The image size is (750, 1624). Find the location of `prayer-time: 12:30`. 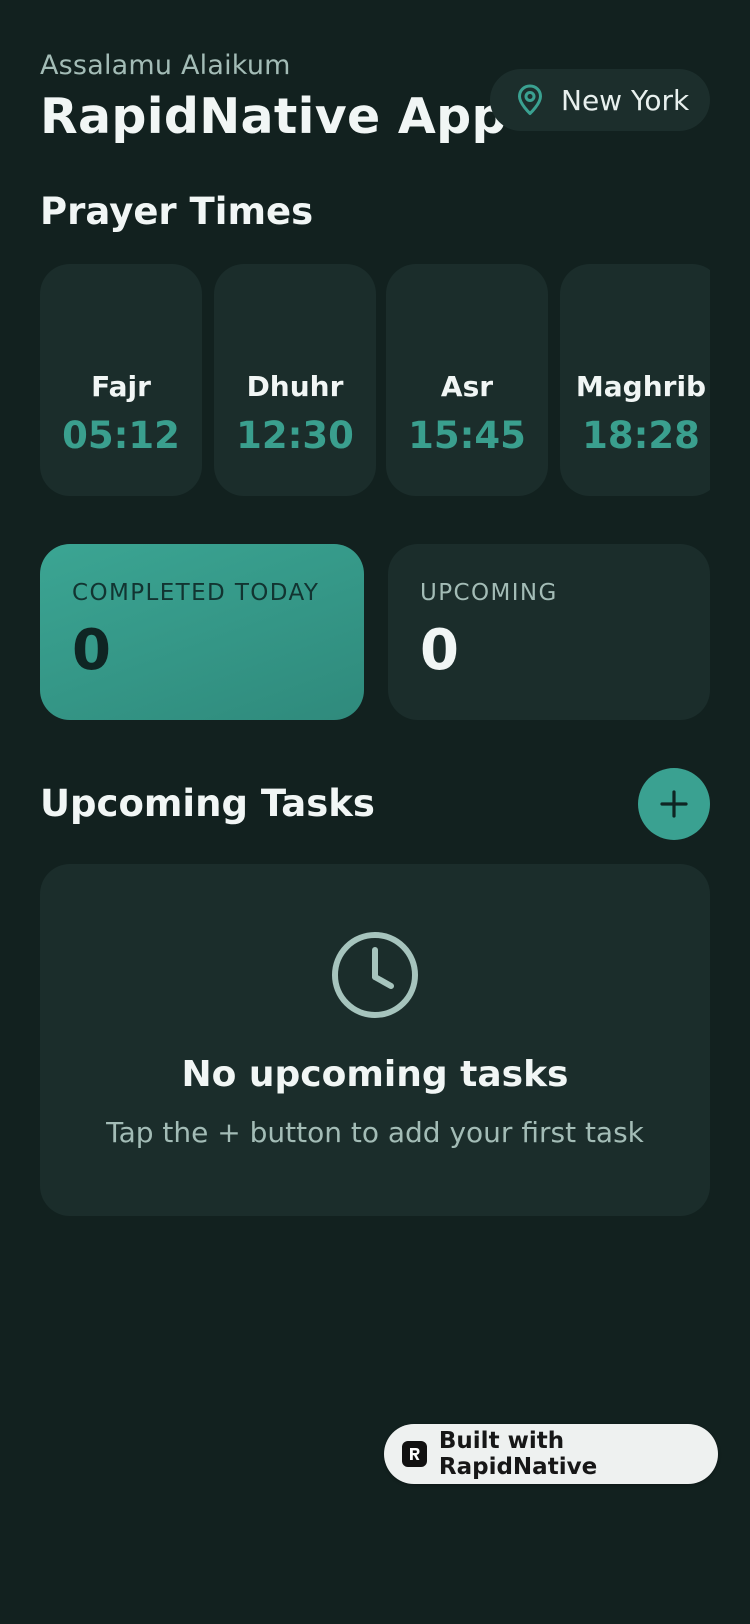

prayer-time: 12:30 is located at coordinates (295, 435).